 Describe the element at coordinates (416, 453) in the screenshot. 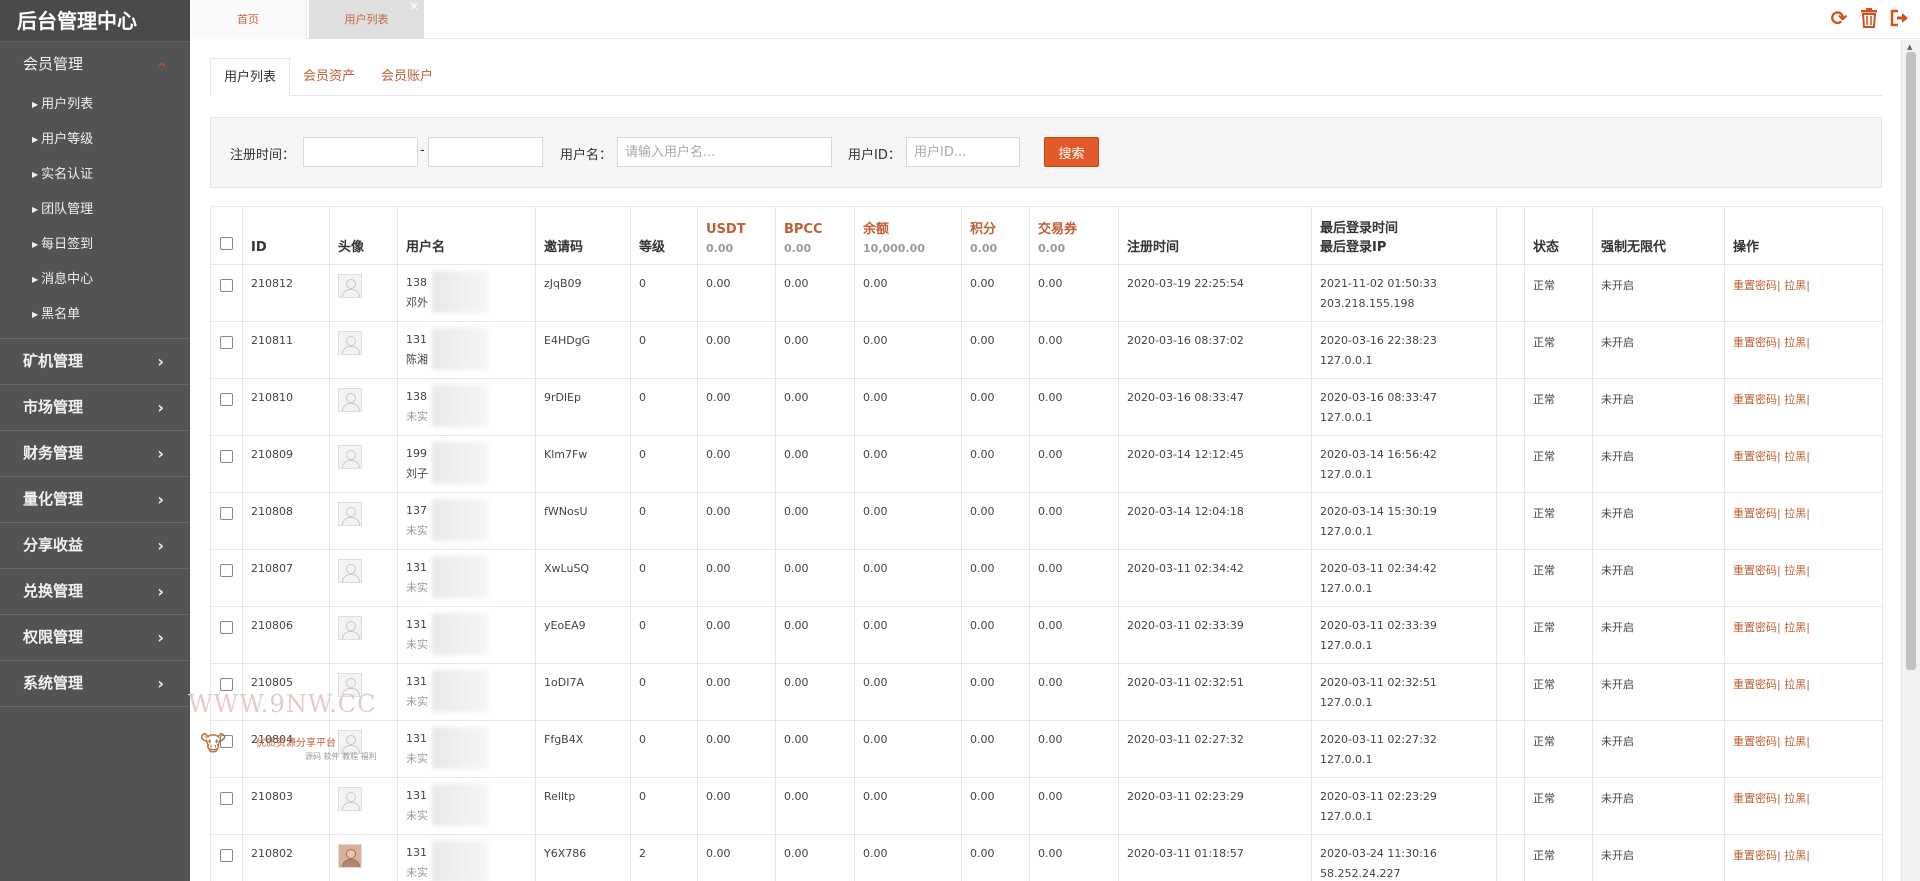

I see `username-phone: 199` at that location.